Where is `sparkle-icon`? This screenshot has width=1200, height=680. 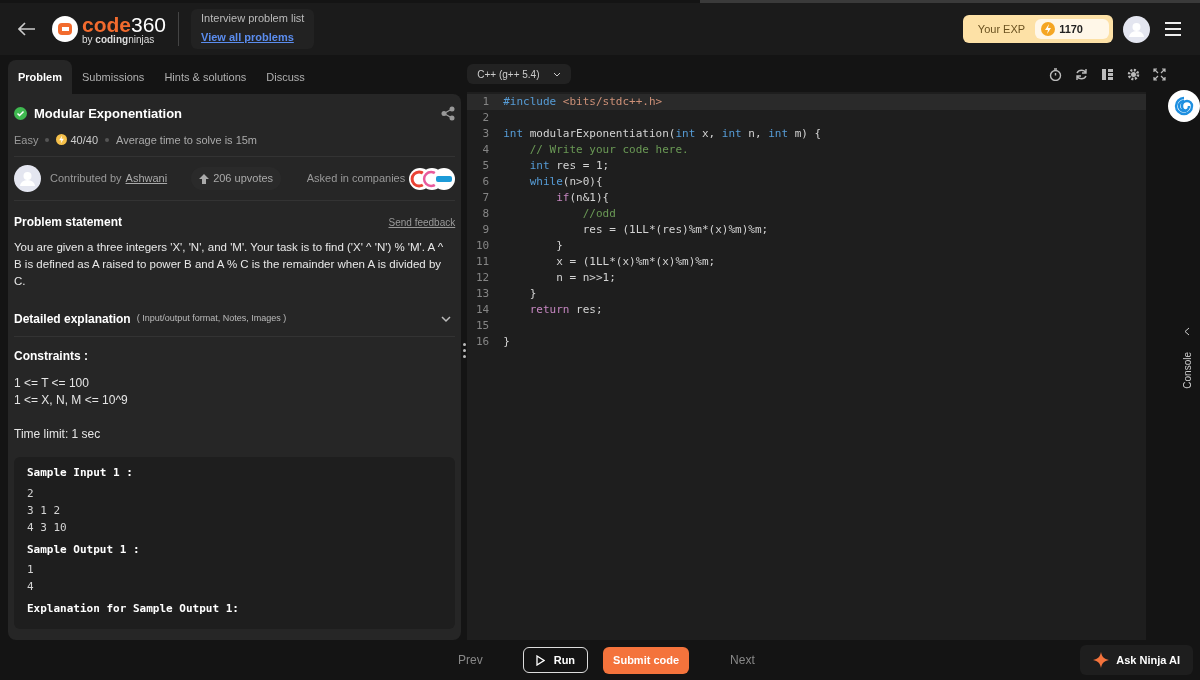 sparkle-icon is located at coordinates (1101, 660).